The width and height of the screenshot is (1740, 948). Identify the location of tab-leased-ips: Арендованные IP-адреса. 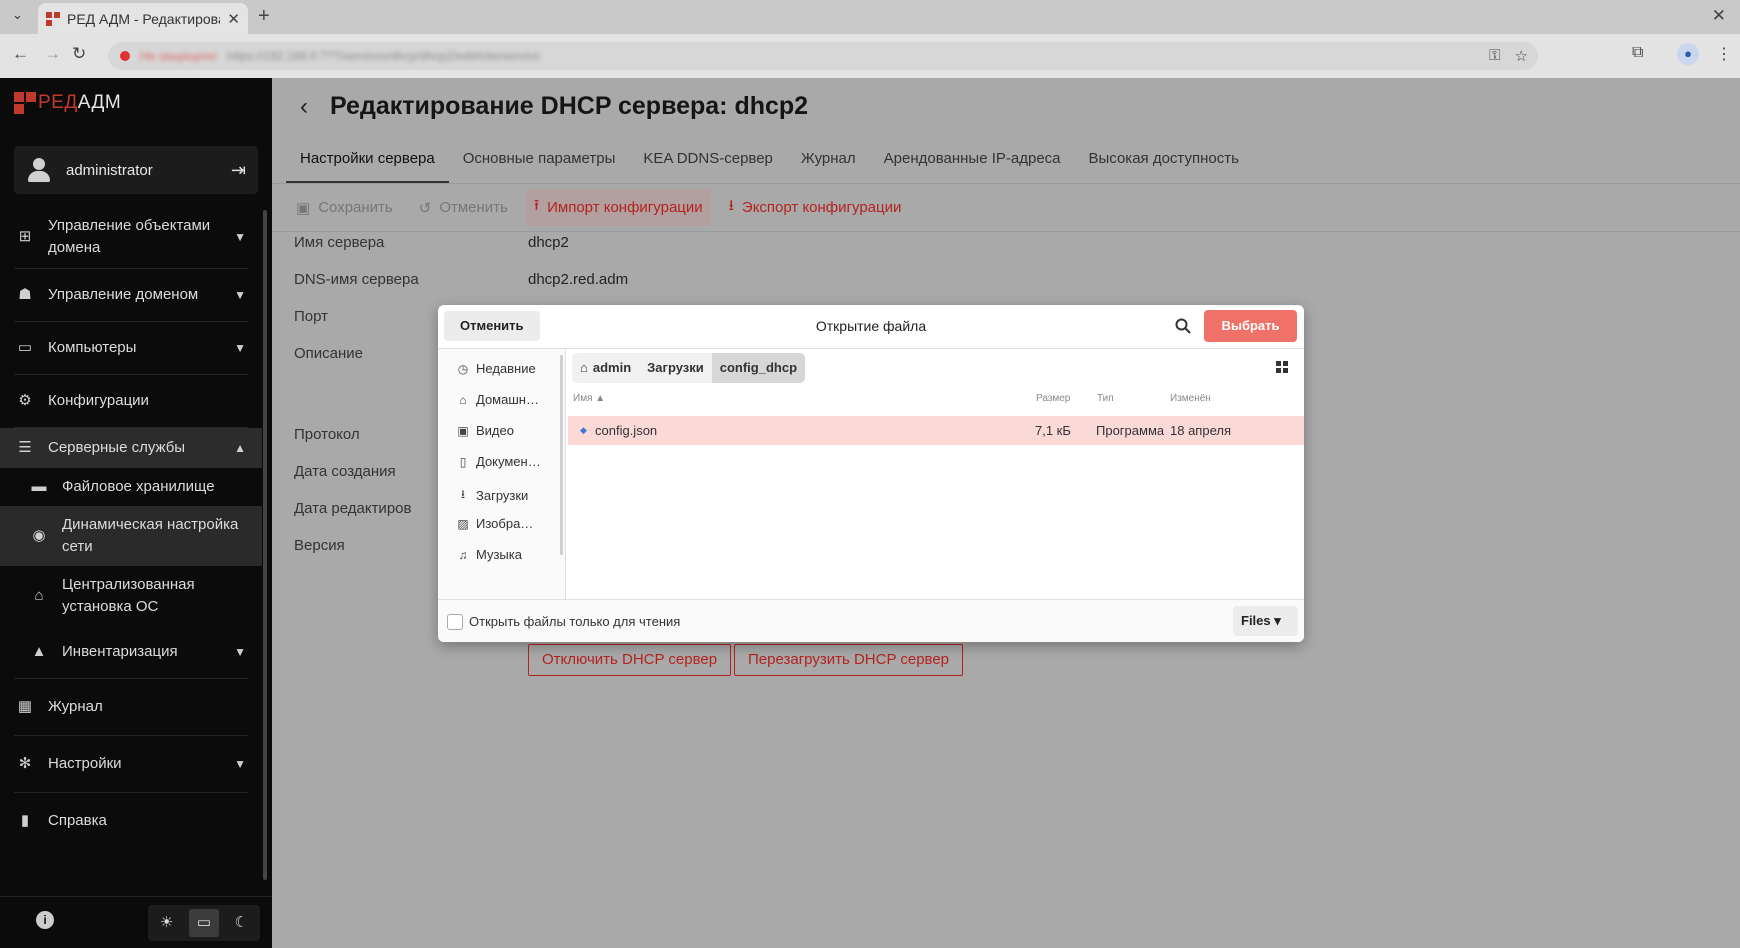
(972, 160).